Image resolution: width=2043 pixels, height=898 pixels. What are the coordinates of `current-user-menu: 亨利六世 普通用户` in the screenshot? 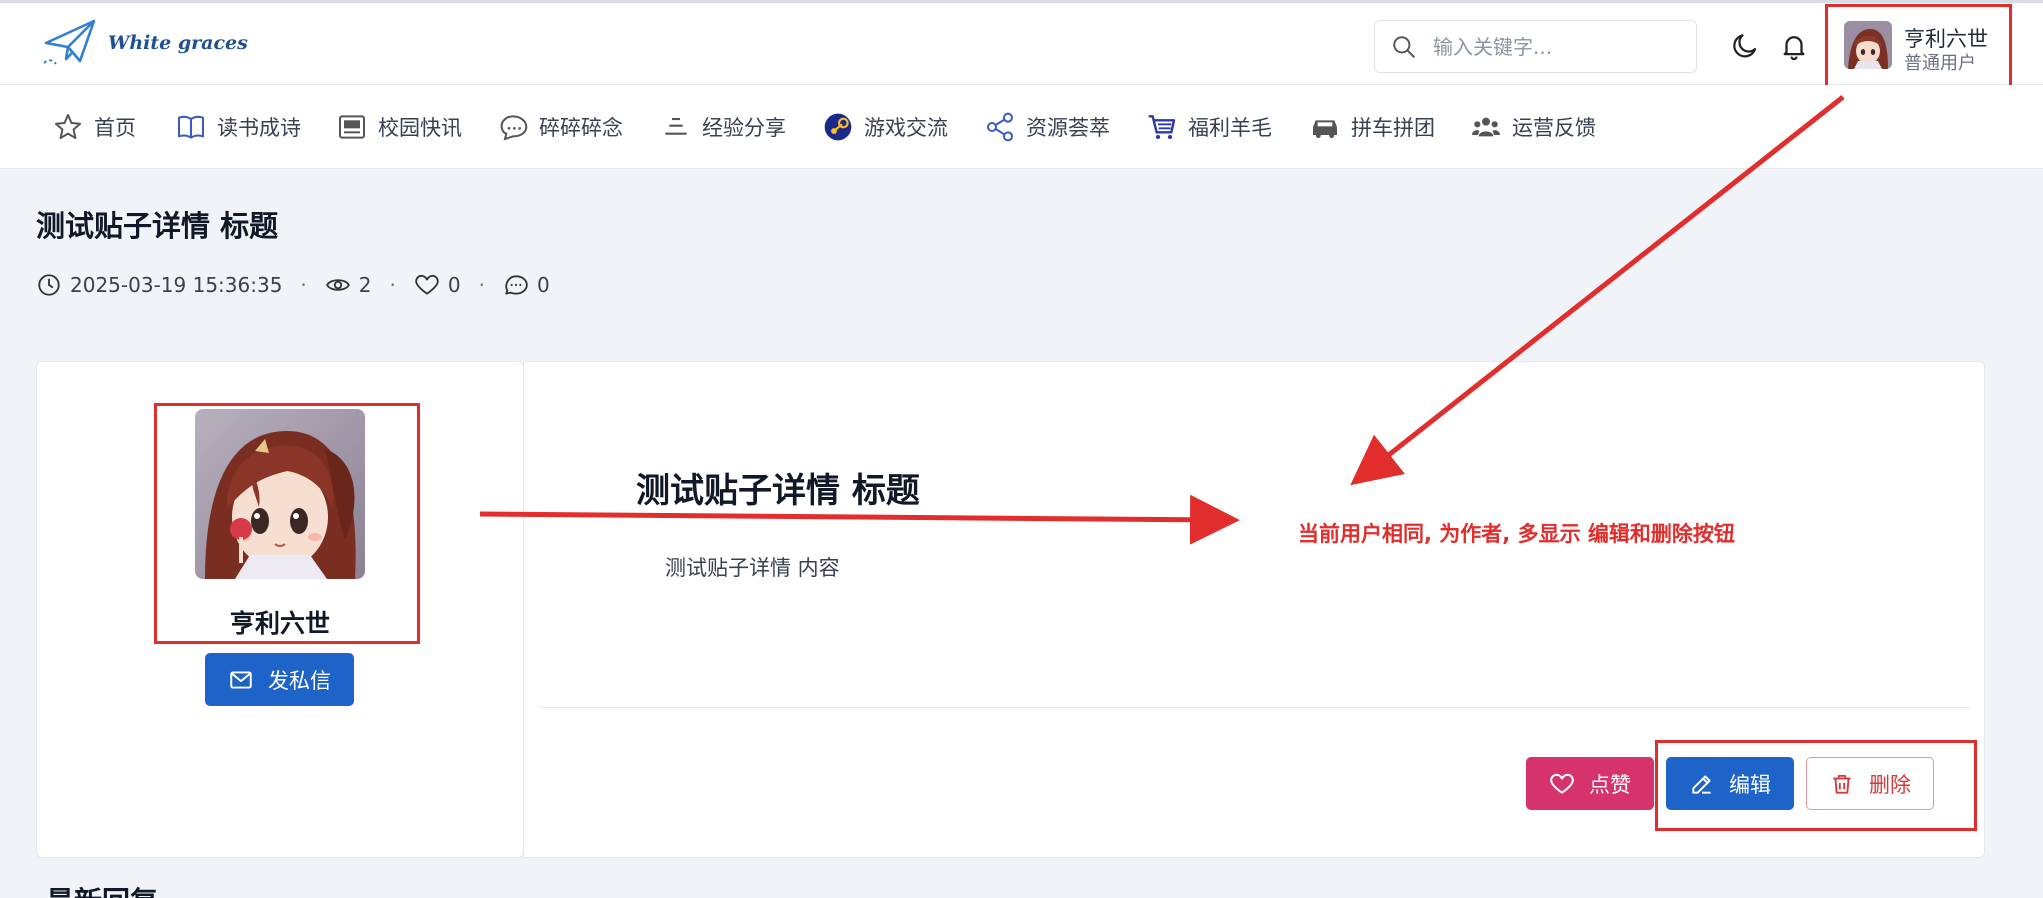 It's located at (1918, 47).